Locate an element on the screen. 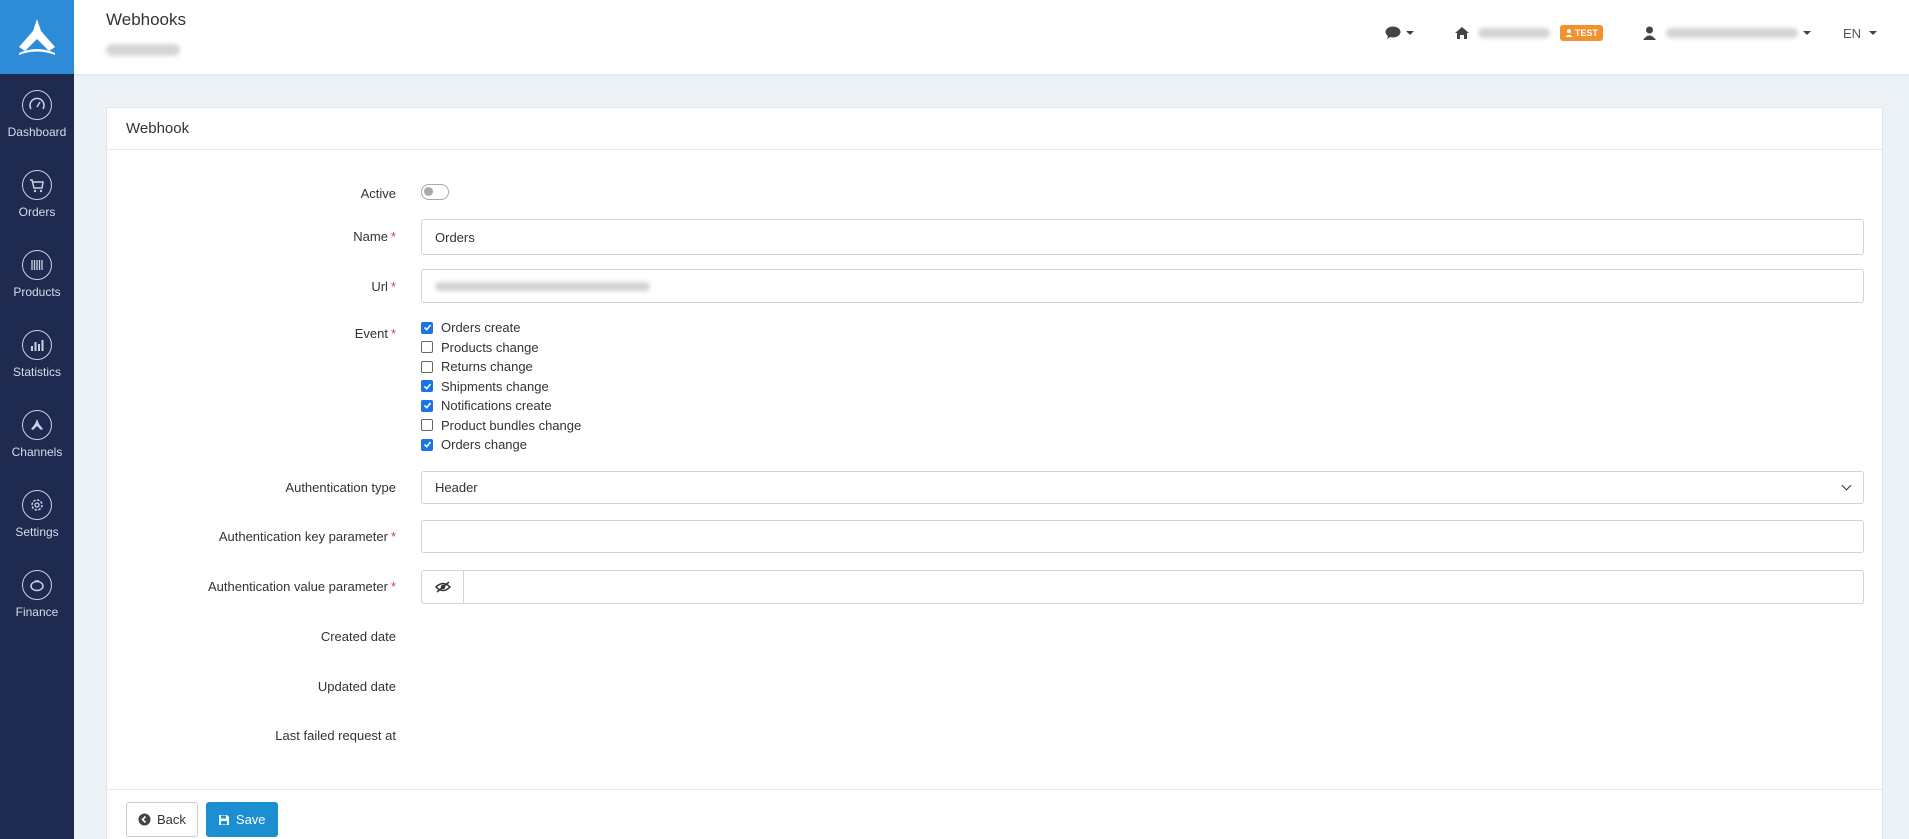 The image size is (1909, 839). chat-icon is located at coordinates (1393, 32).